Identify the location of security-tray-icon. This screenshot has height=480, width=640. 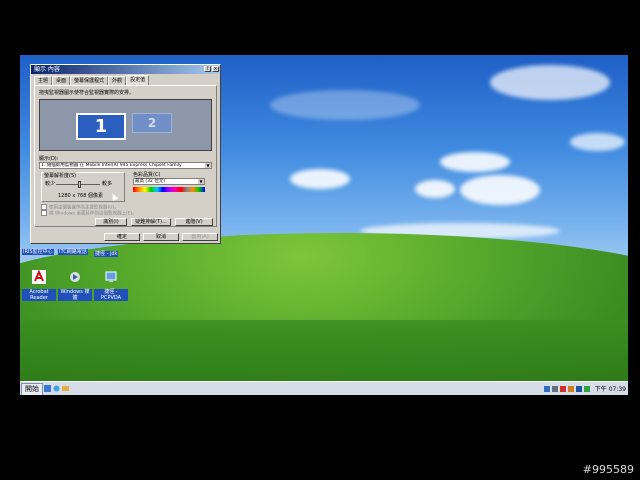
(570, 388).